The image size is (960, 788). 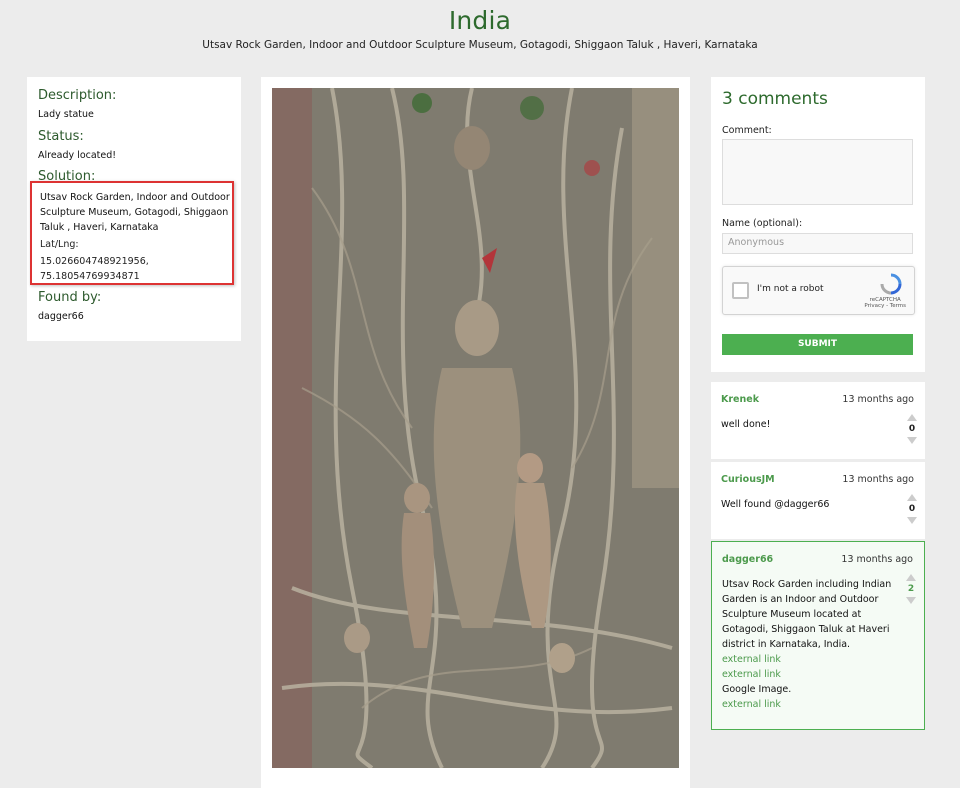 What do you see at coordinates (94, 261) in the screenshot?
I see `lat-value: 15.026604748921956,` at bounding box center [94, 261].